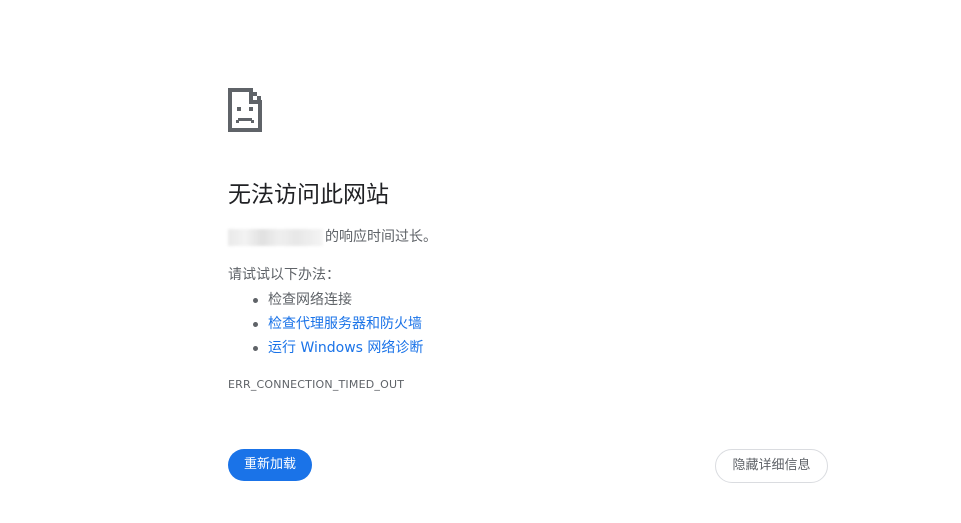 The height and width of the screenshot is (523, 961). I want to click on suggestions-heading: 请试试以下办法：, so click(284, 275).